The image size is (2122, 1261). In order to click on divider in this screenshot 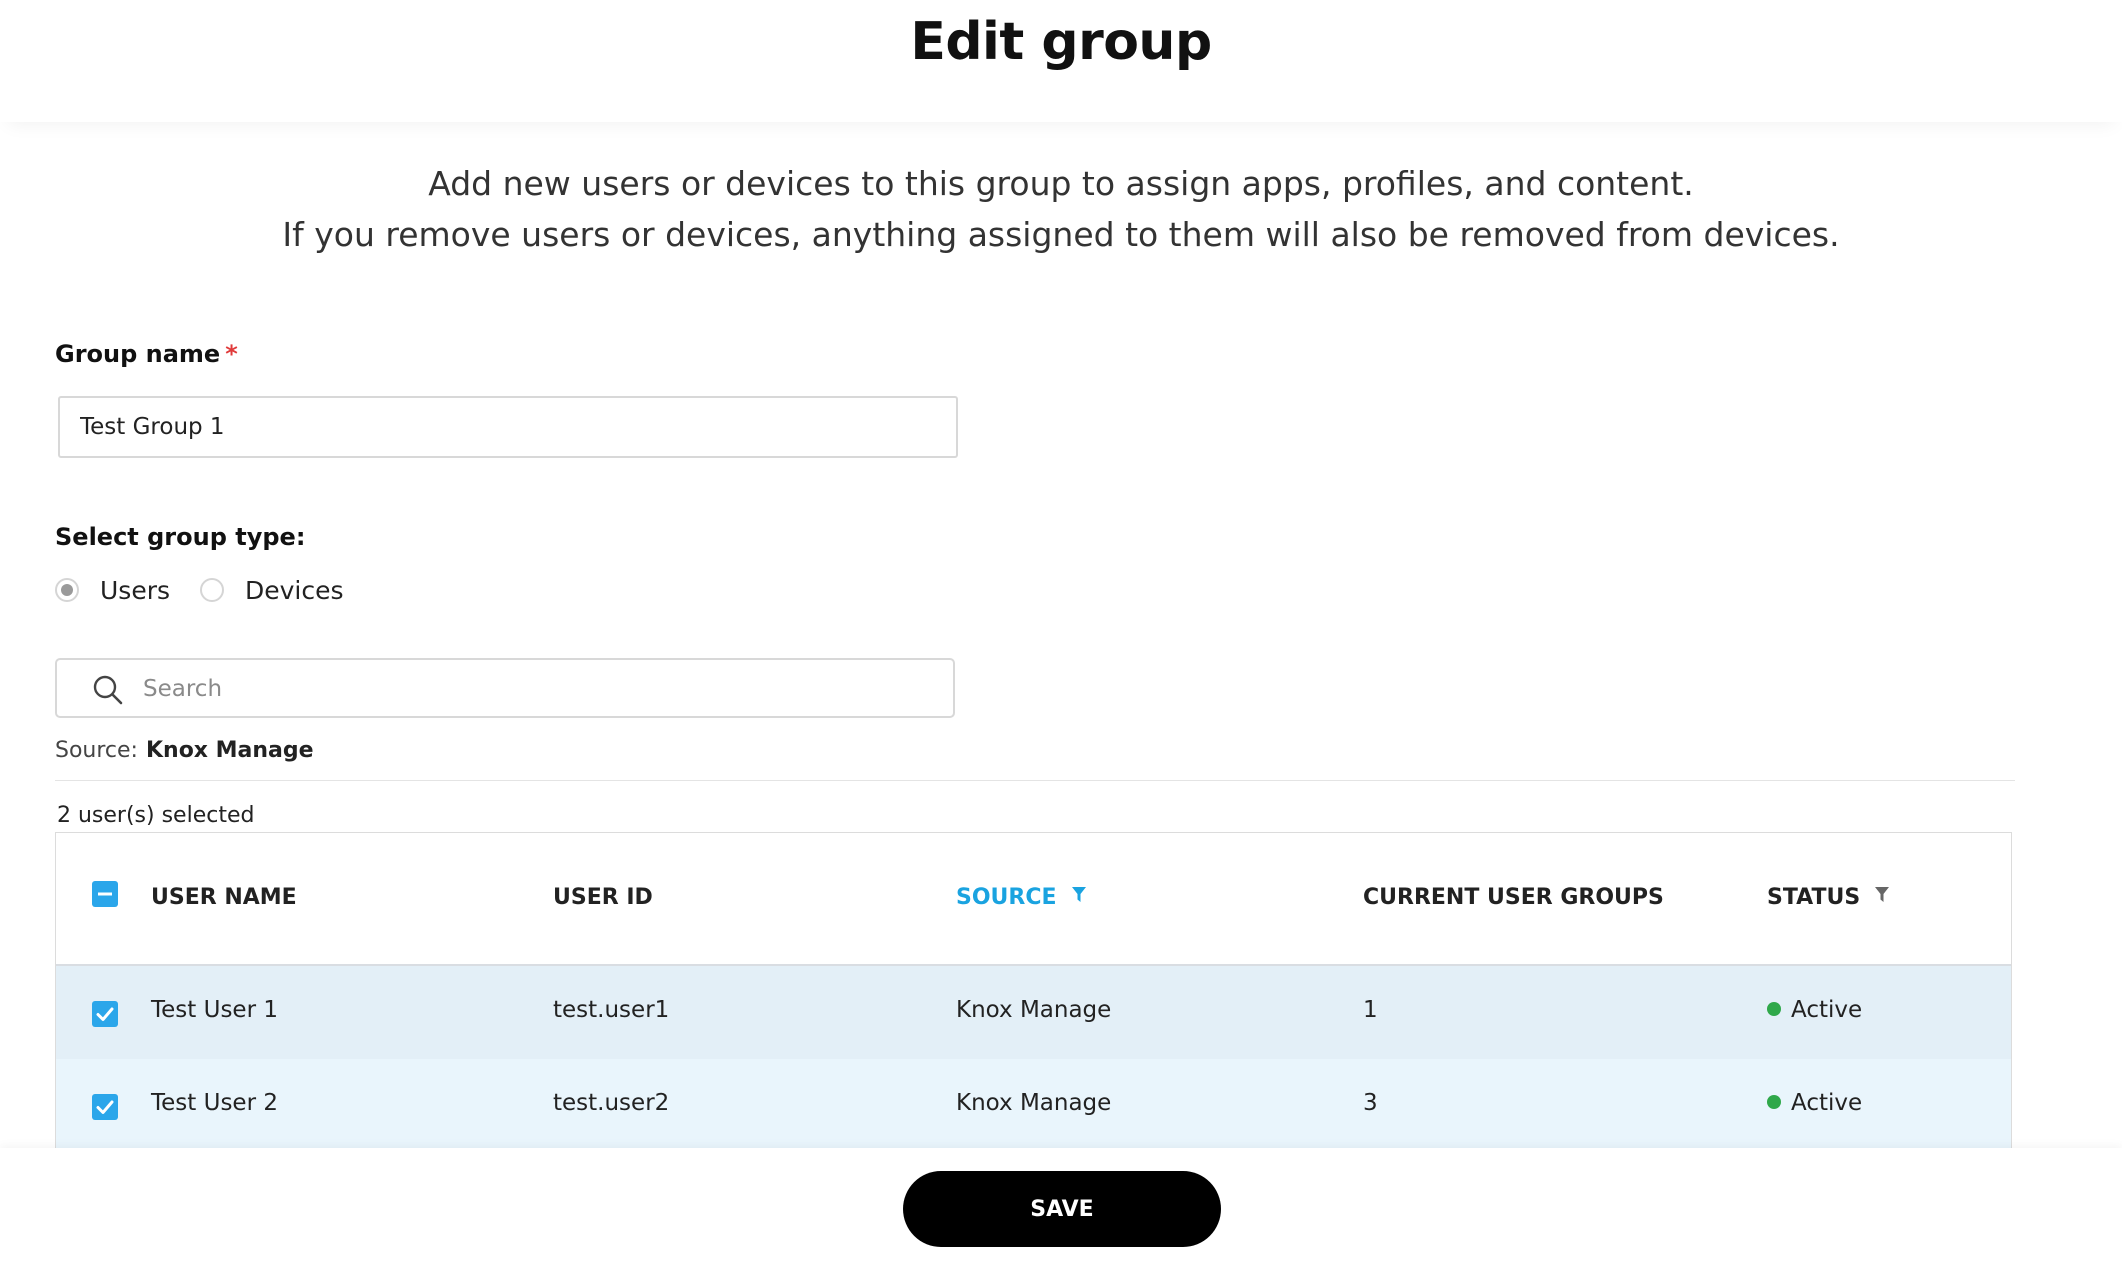, I will do `click(1035, 780)`.